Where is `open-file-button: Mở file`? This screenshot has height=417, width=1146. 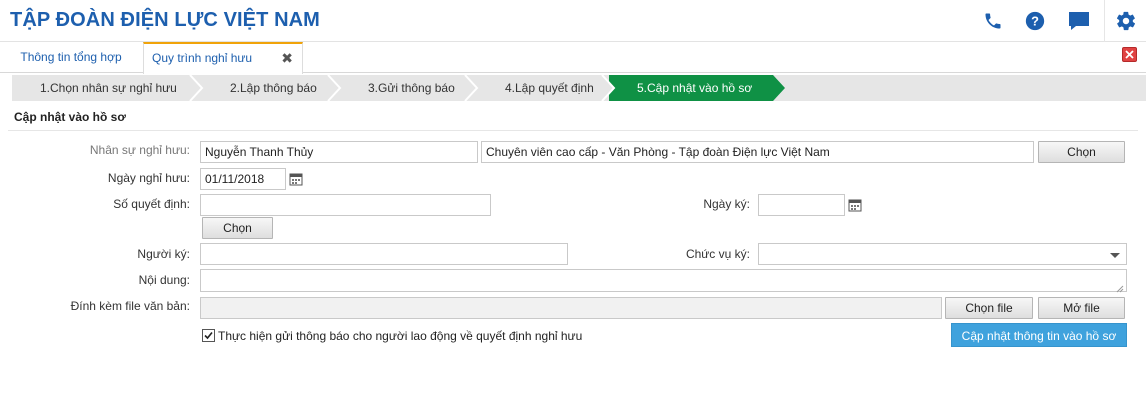 open-file-button: Mở file is located at coordinates (1081, 308).